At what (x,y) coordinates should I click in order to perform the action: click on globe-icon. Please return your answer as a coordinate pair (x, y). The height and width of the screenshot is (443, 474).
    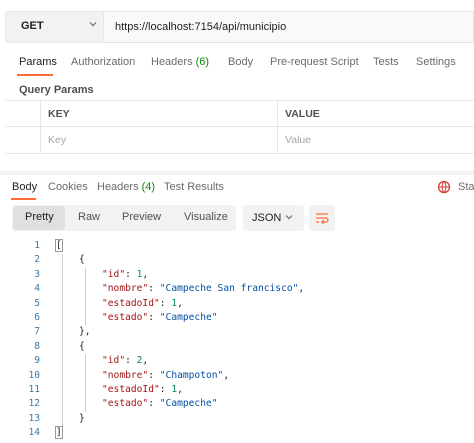
    Looking at the image, I should click on (444, 187).